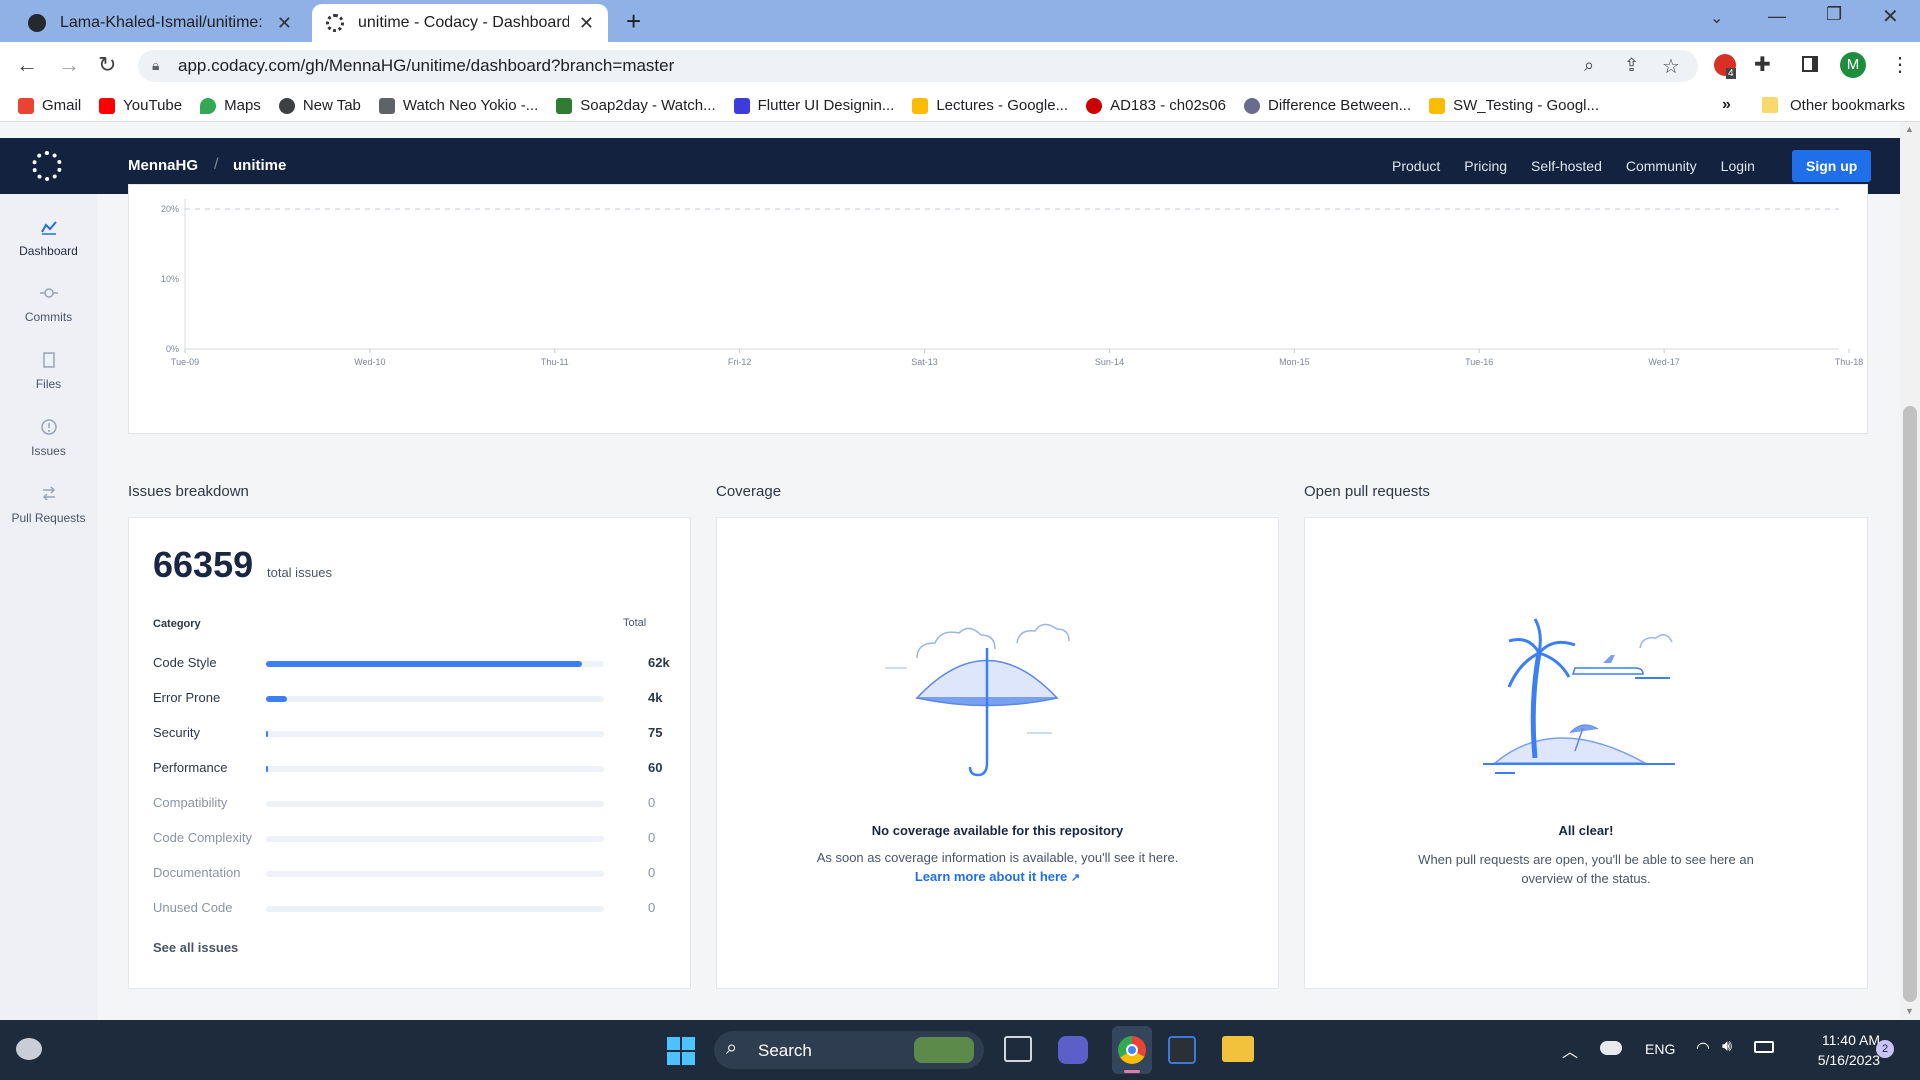 This screenshot has height=1080, width=1920. I want to click on nav-self-hosted: Self-hosted, so click(1566, 166).